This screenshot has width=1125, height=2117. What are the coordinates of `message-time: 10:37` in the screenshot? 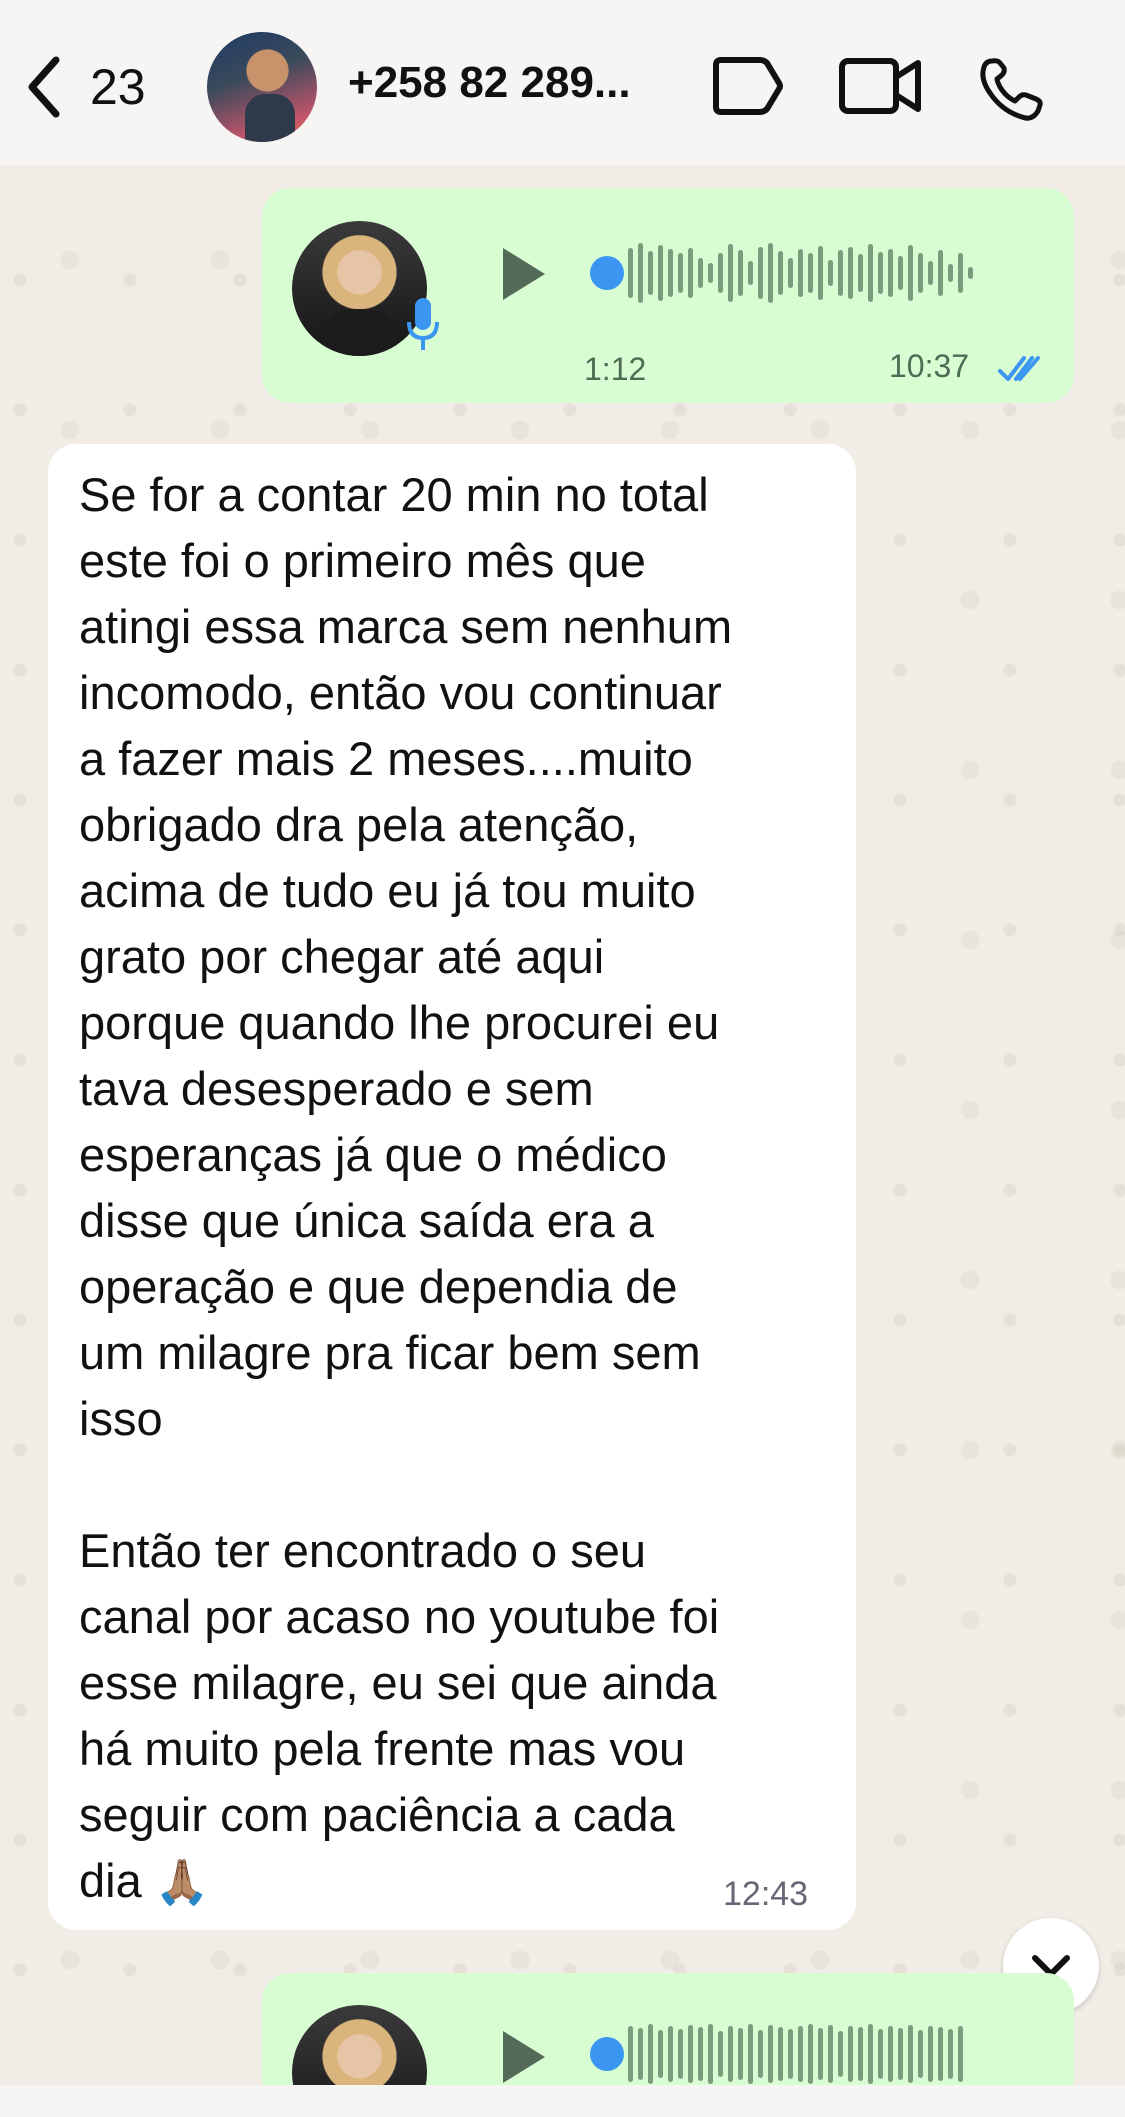 It's located at (929, 366).